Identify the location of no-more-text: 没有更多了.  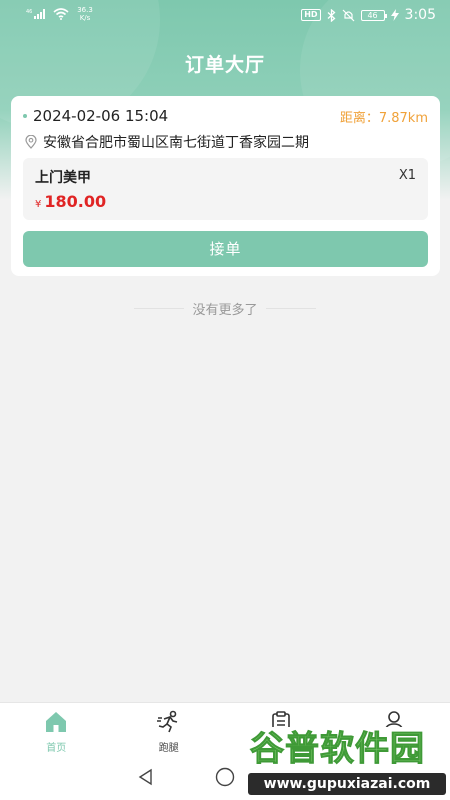
(225, 310).